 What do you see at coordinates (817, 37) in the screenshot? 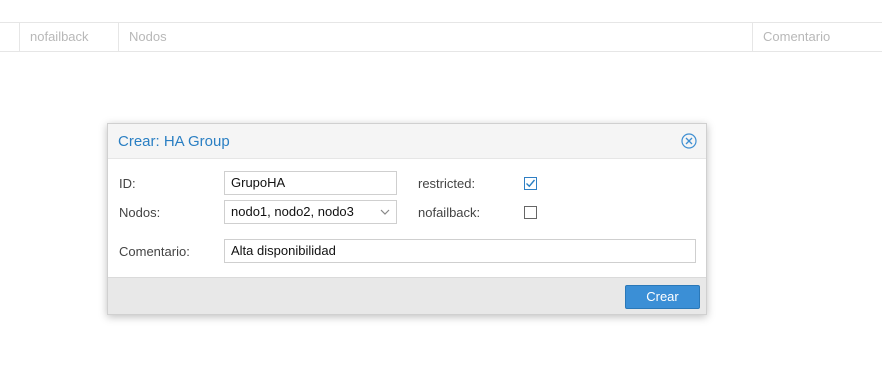
I see `column-header-comentario: Comentario` at bounding box center [817, 37].